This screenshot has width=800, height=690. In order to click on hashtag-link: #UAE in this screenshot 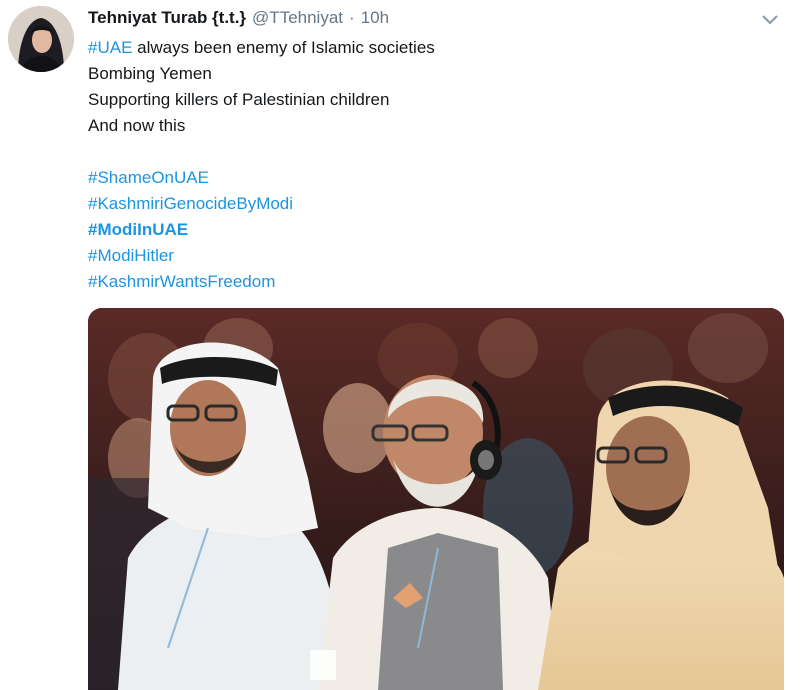, I will do `click(110, 47)`.